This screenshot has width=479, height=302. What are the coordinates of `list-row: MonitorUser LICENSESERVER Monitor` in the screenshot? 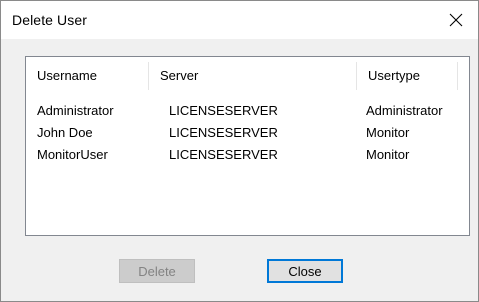 It's located at (247, 155).